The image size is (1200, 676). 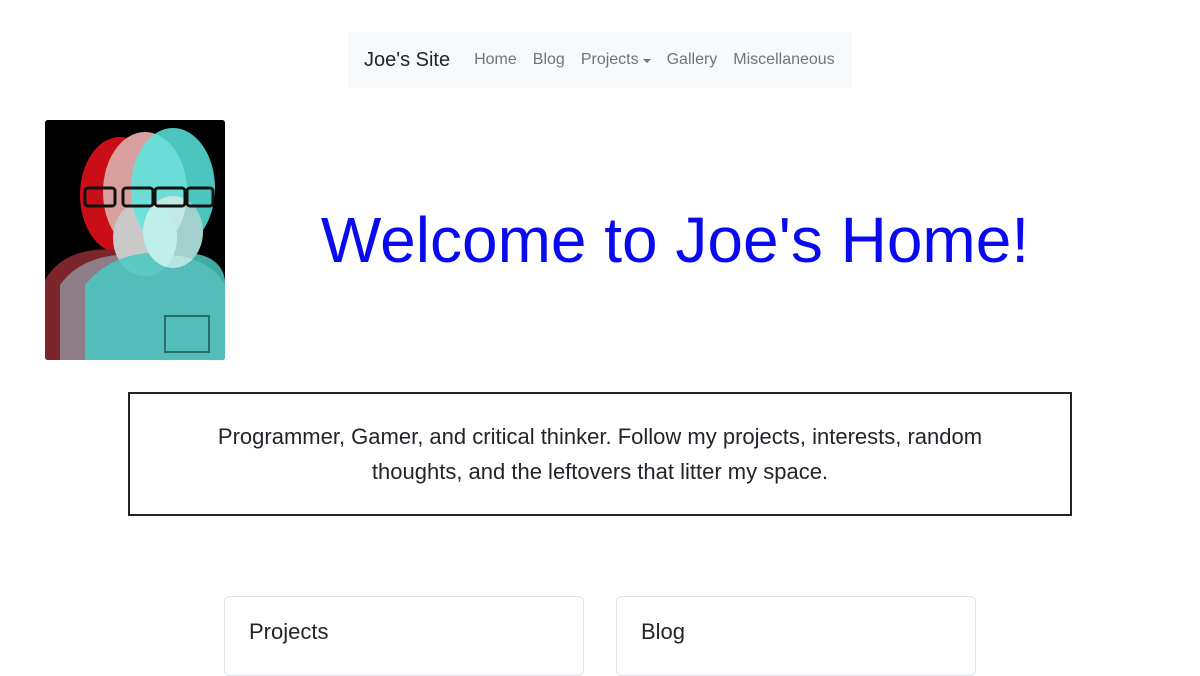 I want to click on nav-link-gallery: Gallery, so click(x=692, y=60).